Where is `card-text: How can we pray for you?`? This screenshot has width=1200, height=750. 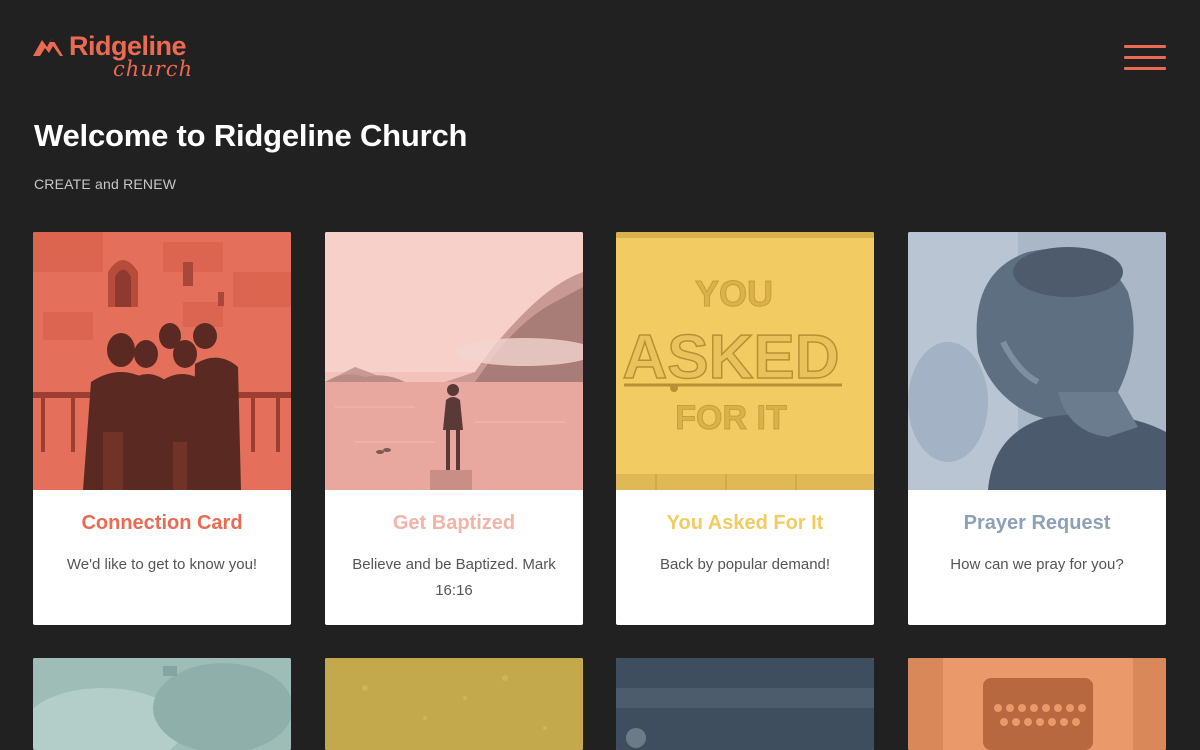
card-text: How can we pray for you? is located at coordinates (1037, 564).